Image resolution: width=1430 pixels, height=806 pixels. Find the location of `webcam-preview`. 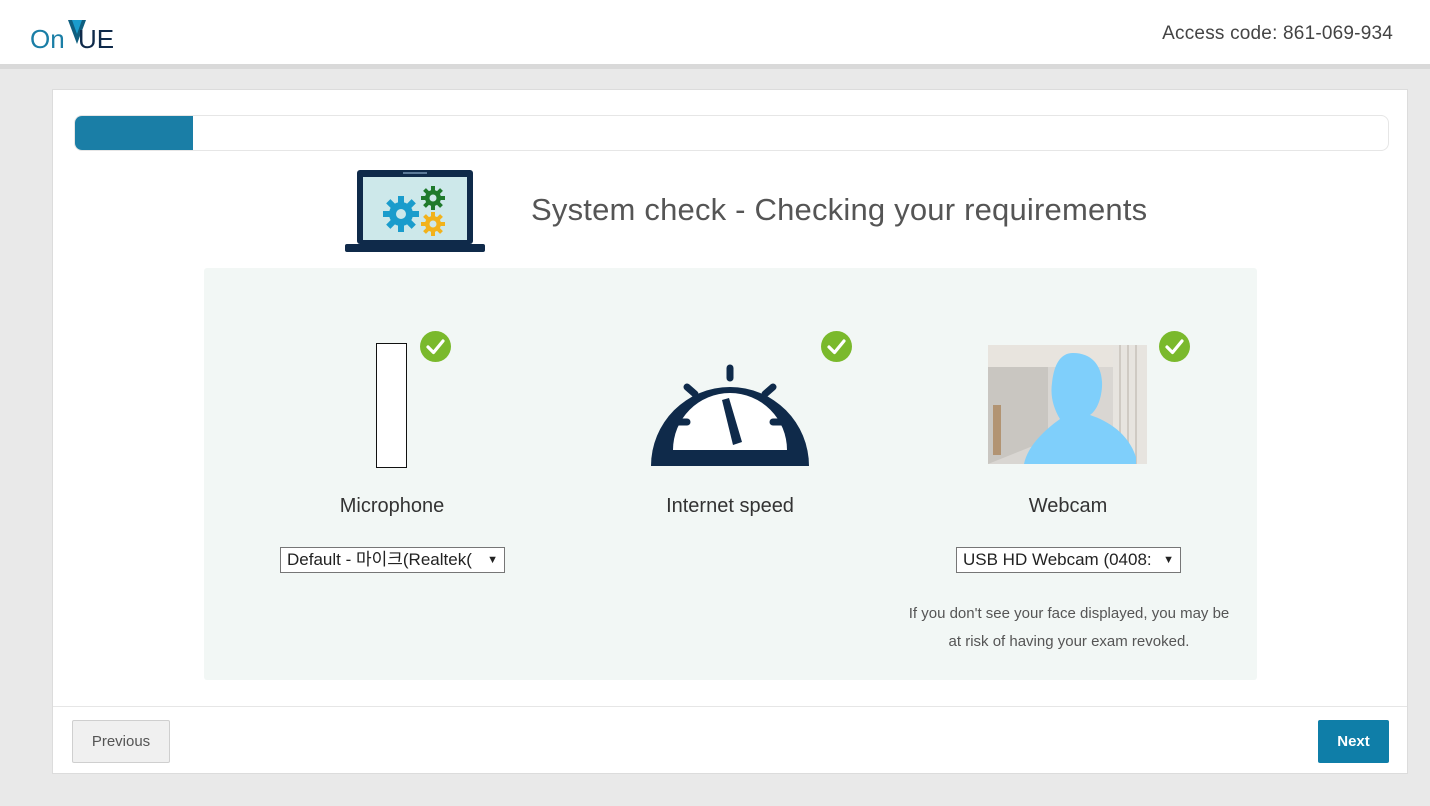

webcam-preview is located at coordinates (1067, 404).